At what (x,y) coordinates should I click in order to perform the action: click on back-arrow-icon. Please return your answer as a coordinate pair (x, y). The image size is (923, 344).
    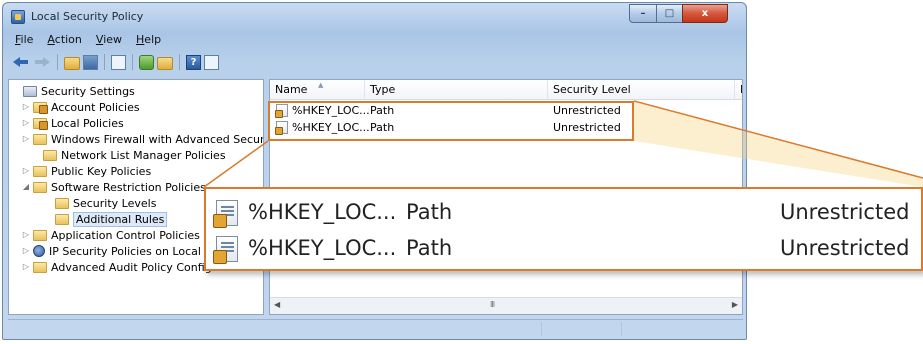
    Looking at the image, I should click on (21, 62).